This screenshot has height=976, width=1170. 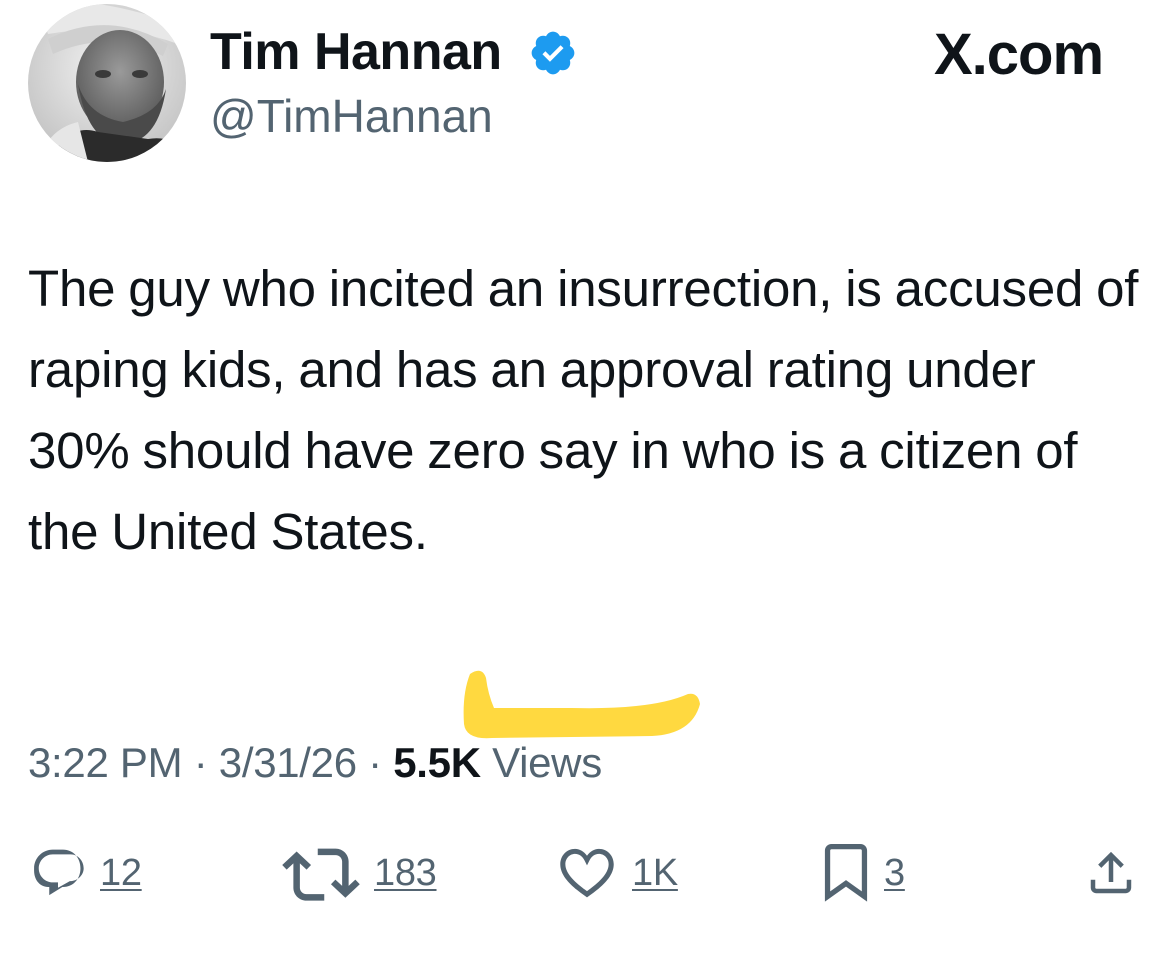 I want to click on share-button, so click(x=1111, y=873).